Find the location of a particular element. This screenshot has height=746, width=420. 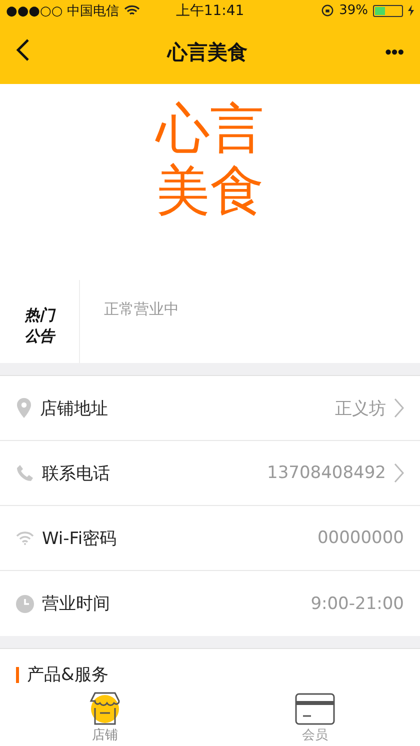

row-value: 9:00-21:00 is located at coordinates (357, 604).